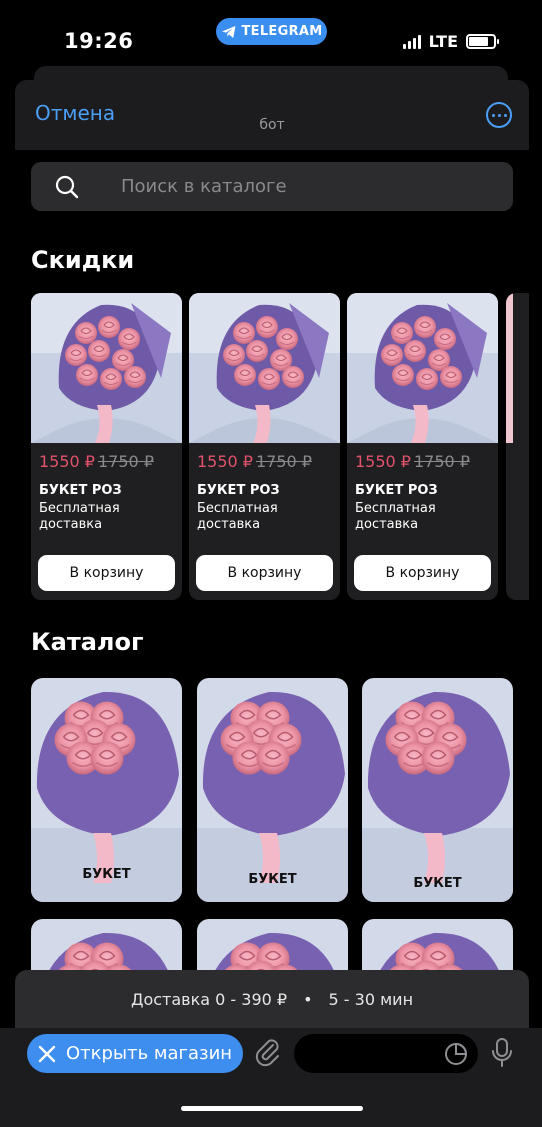 This screenshot has height=1127, width=542. I want to click on open-shop-label: Открыть магазин, so click(149, 1053).